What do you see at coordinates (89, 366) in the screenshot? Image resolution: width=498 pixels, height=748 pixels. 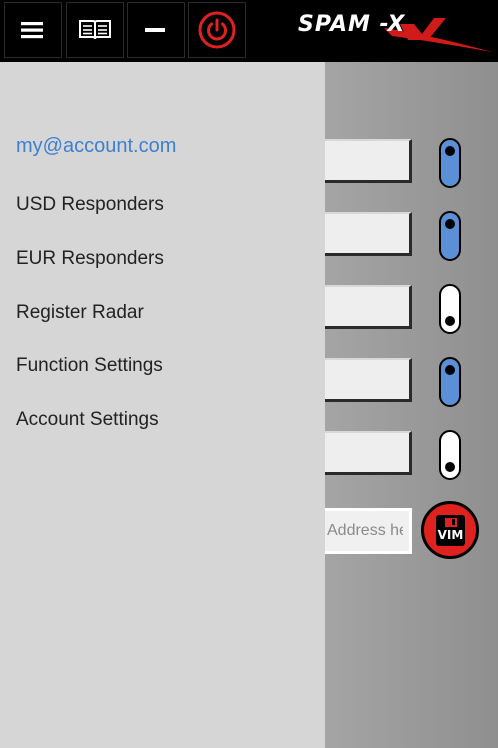 I see `drawer-item-function-settings: Function Settings` at bounding box center [89, 366].